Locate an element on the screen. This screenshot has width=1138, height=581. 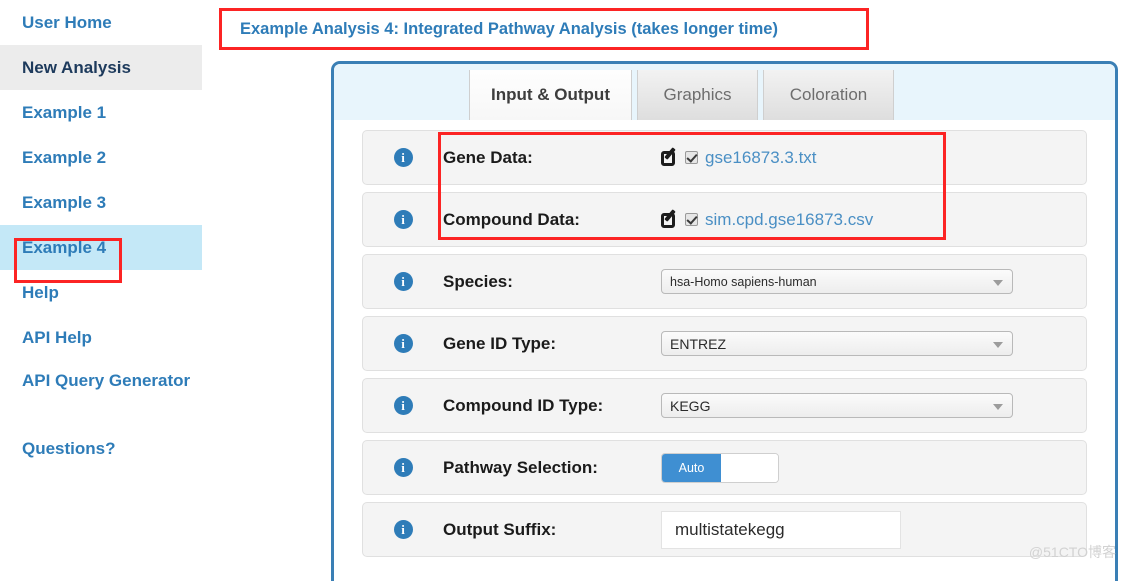
form-row-gene-data: i Gene Data: gse16873.3.txt is located at coordinates (724, 157).